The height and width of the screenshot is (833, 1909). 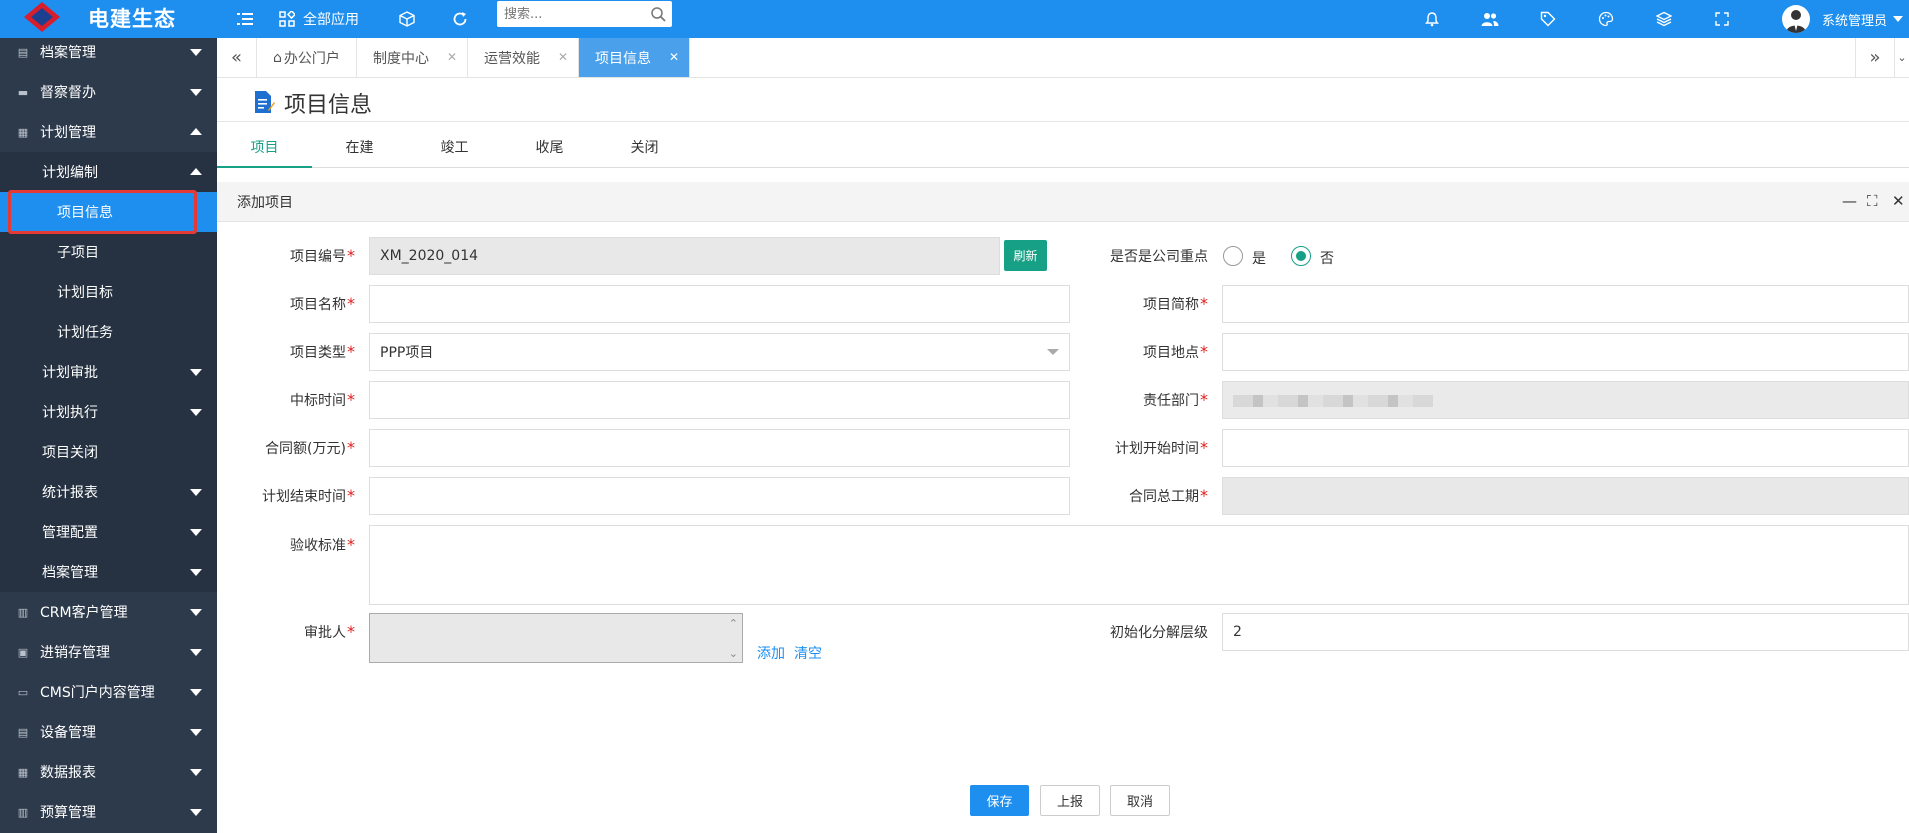 What do you see at coordinates (719, 496) in the screenshot?
I see `plan-end-input` at bounding box center [719, 496].